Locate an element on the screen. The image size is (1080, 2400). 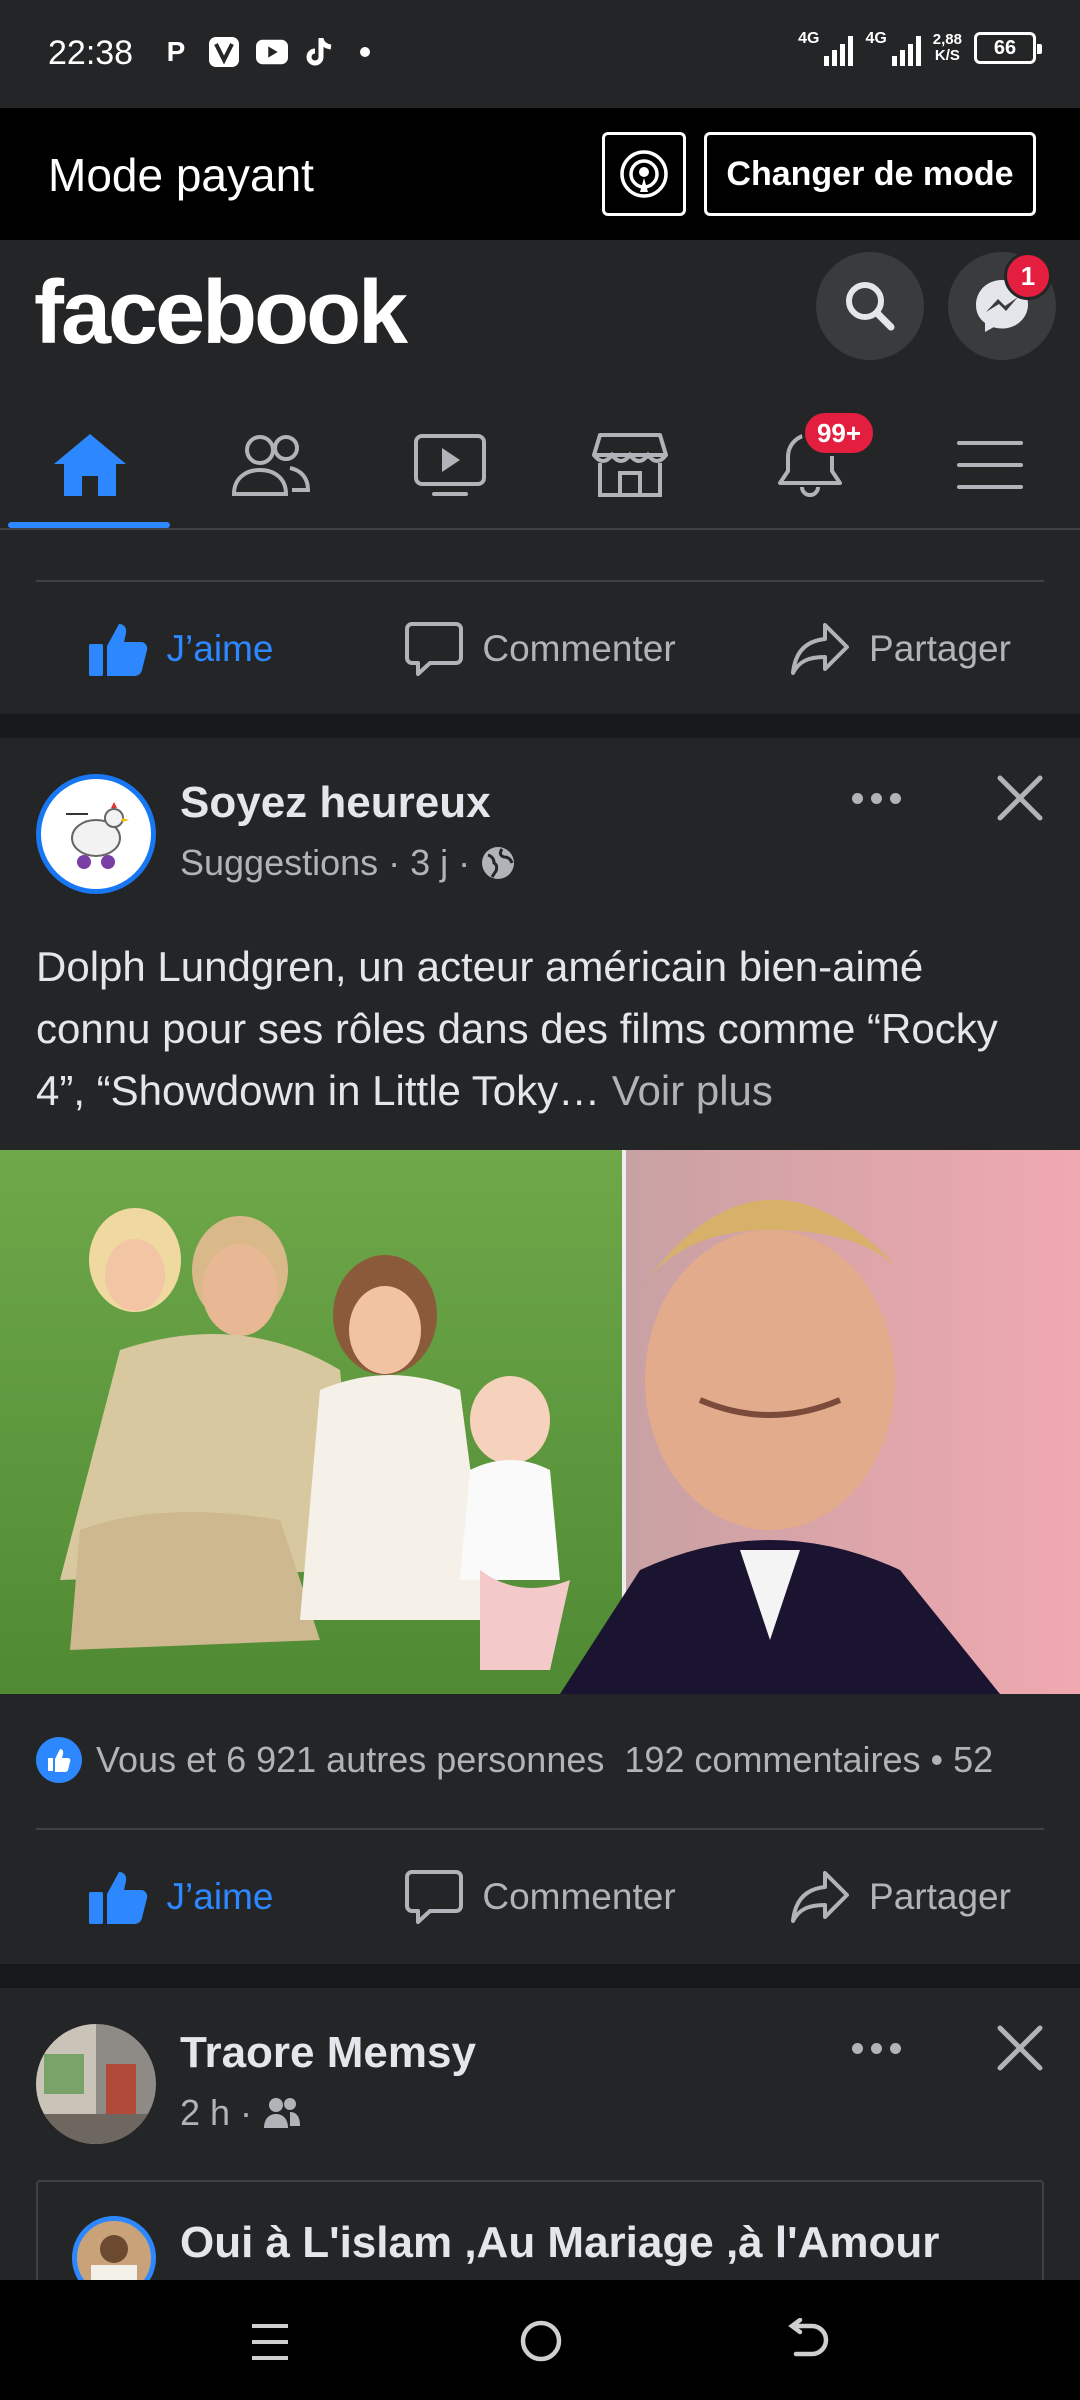
comments-count: 192 commentaires • 52 is located at coordinates (808, 1760).